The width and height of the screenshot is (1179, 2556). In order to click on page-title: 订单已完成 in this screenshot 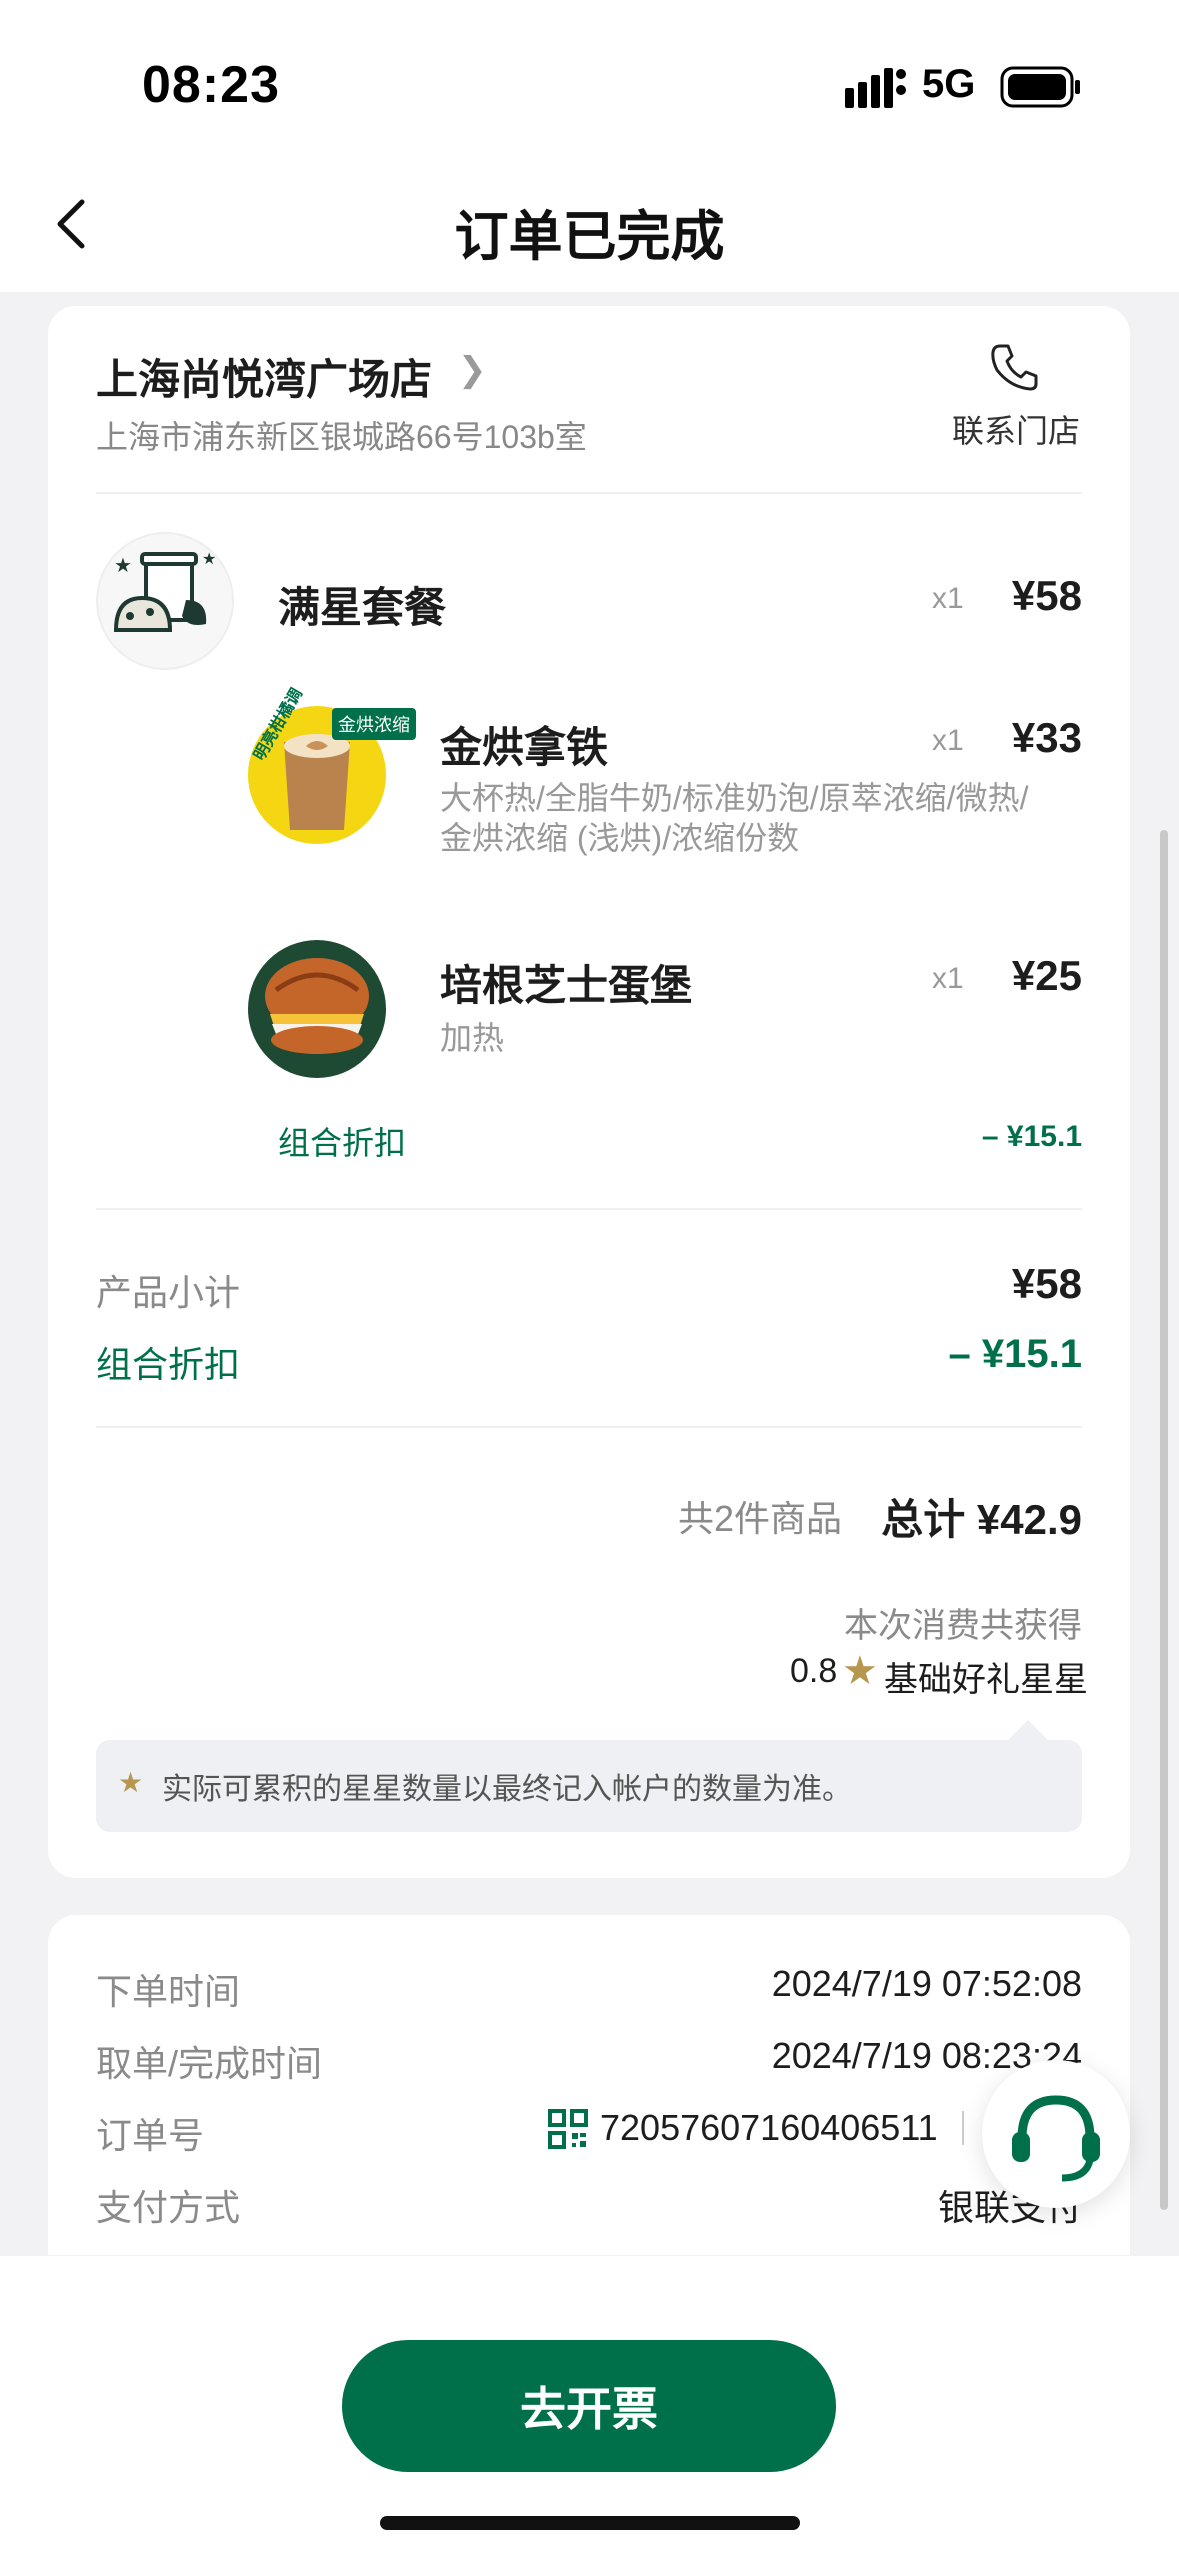, I will do `click(589, 237)`.